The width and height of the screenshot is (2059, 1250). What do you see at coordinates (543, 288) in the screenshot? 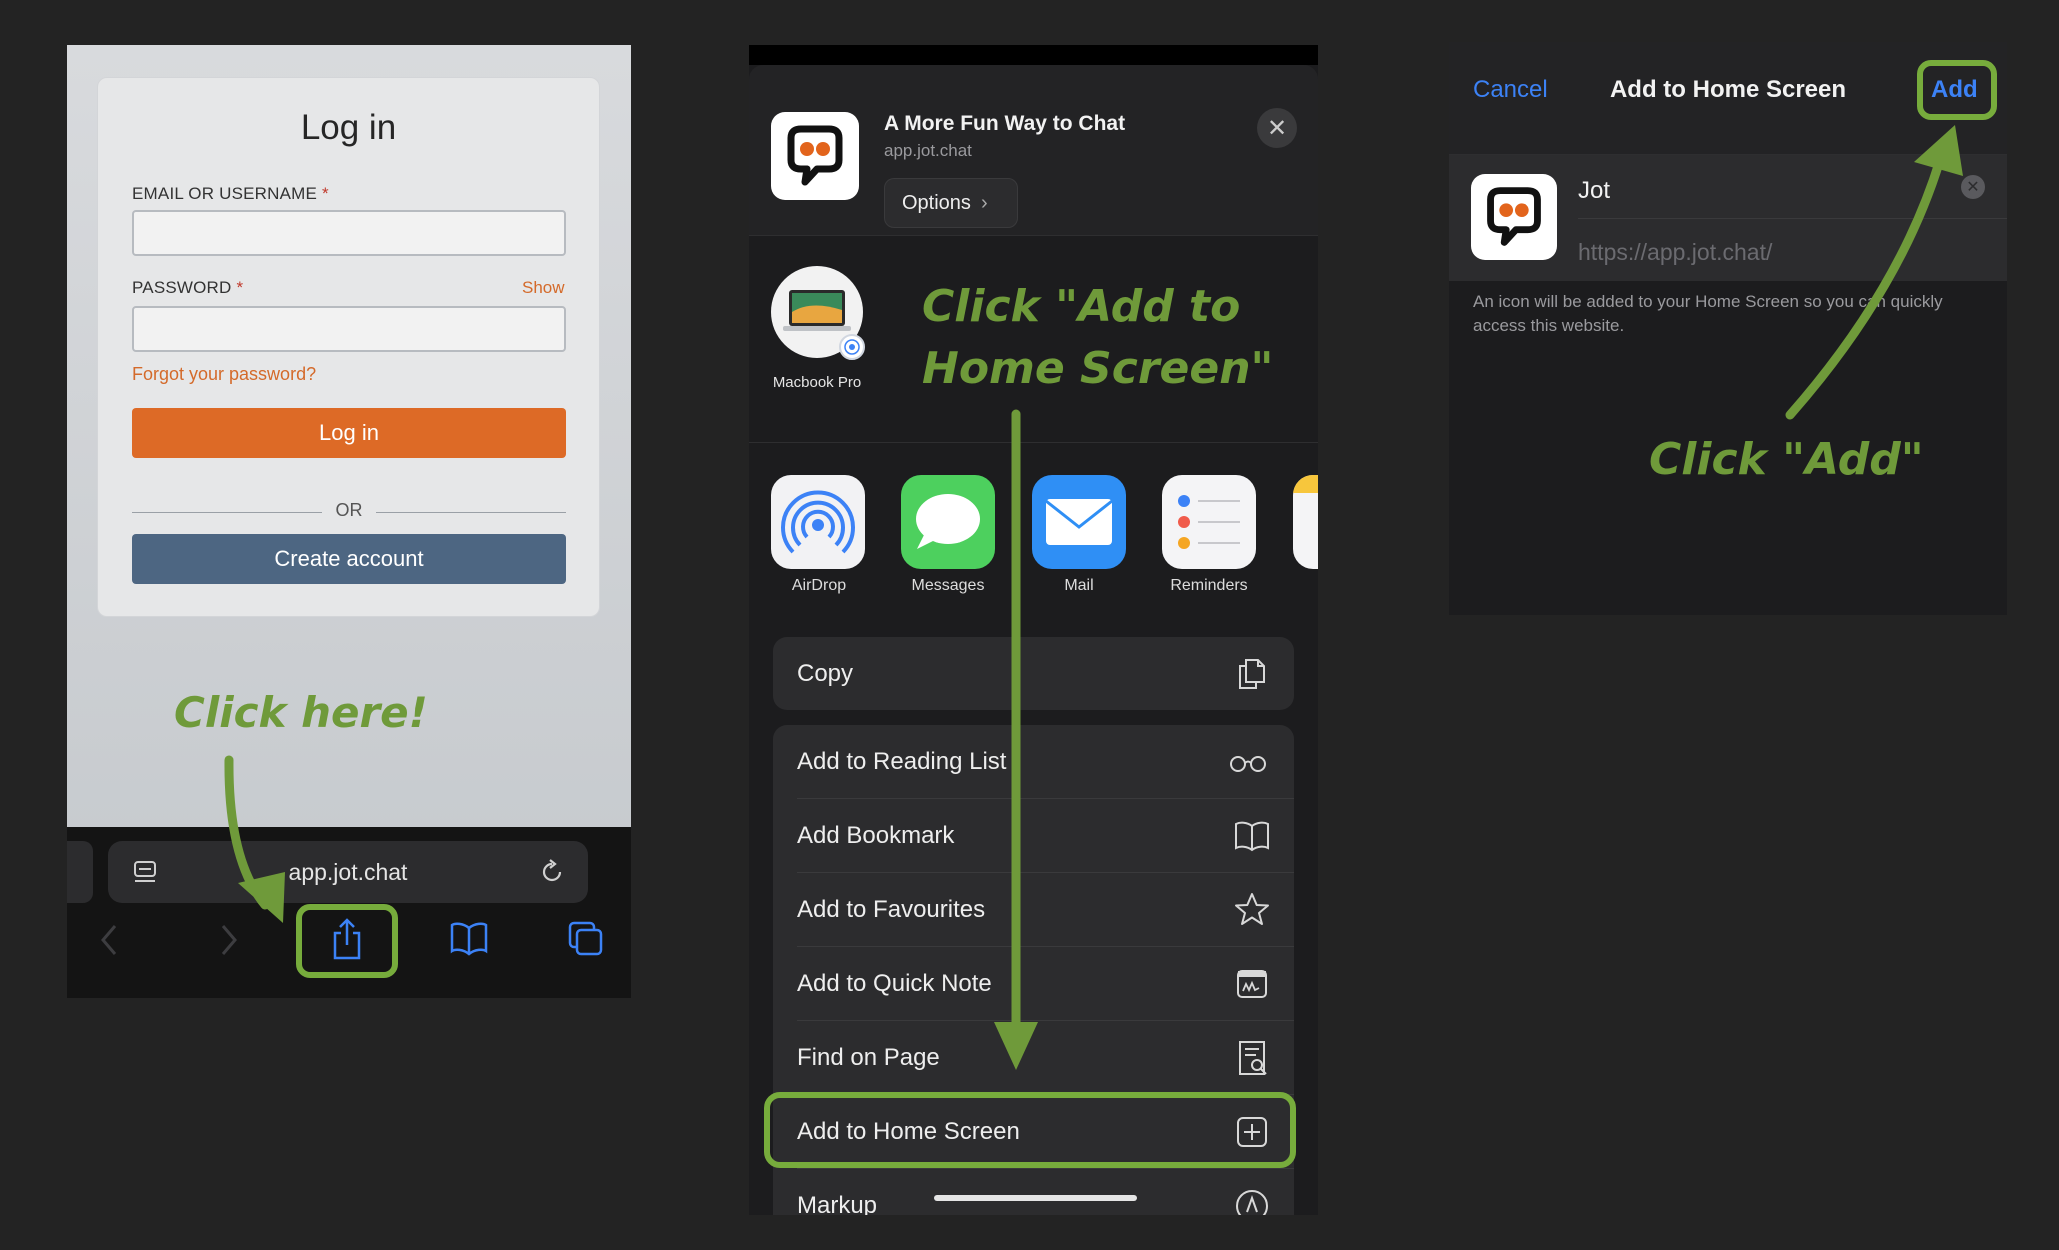
I see `show-password-link: Show` at bounding box center [543, 288].